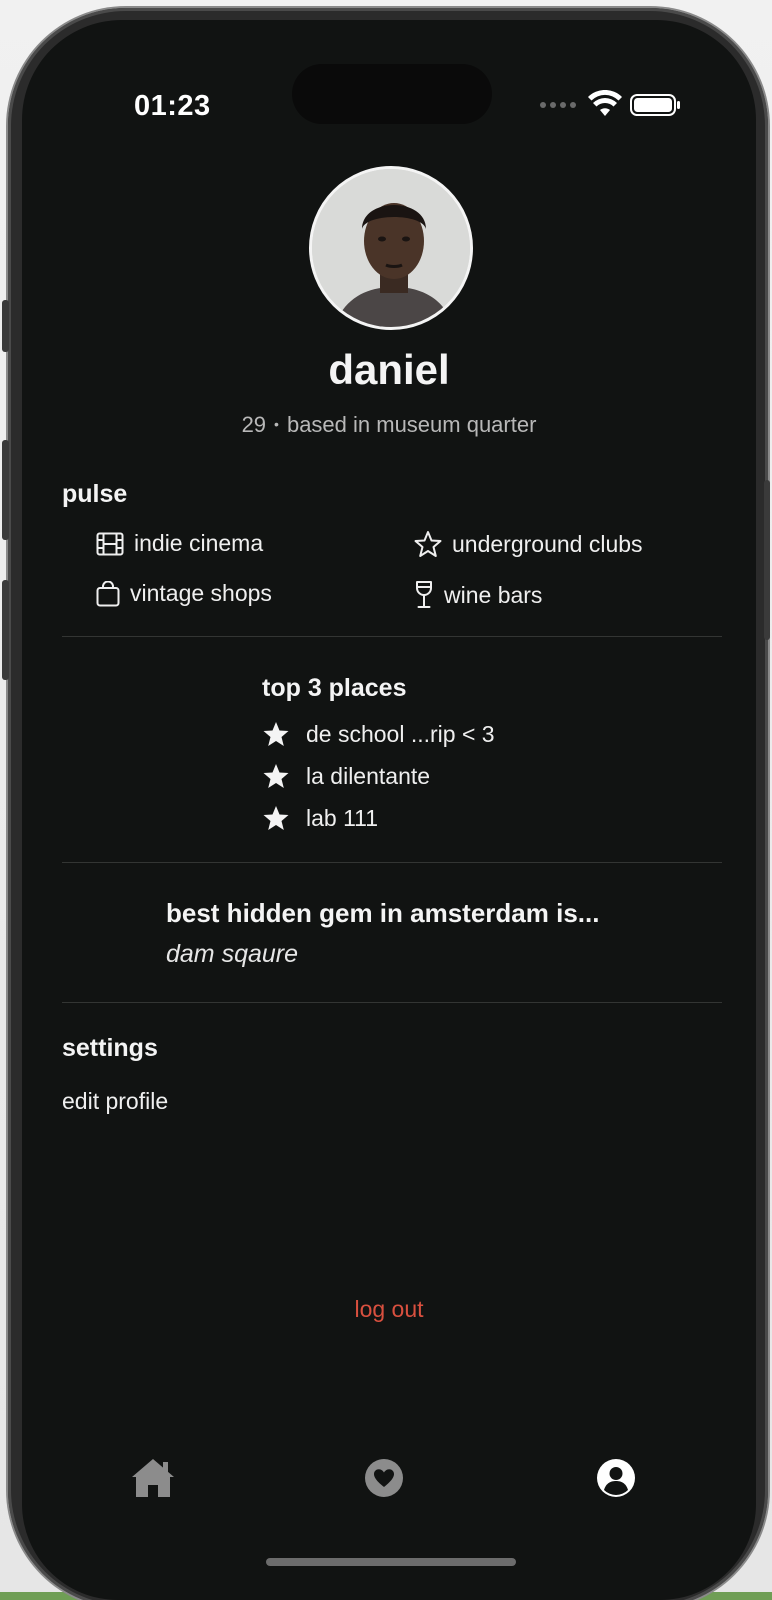  Describe the element at coordinates (334, 688) in the screenshot. I see `top-places-title: top 3 places` at that location.